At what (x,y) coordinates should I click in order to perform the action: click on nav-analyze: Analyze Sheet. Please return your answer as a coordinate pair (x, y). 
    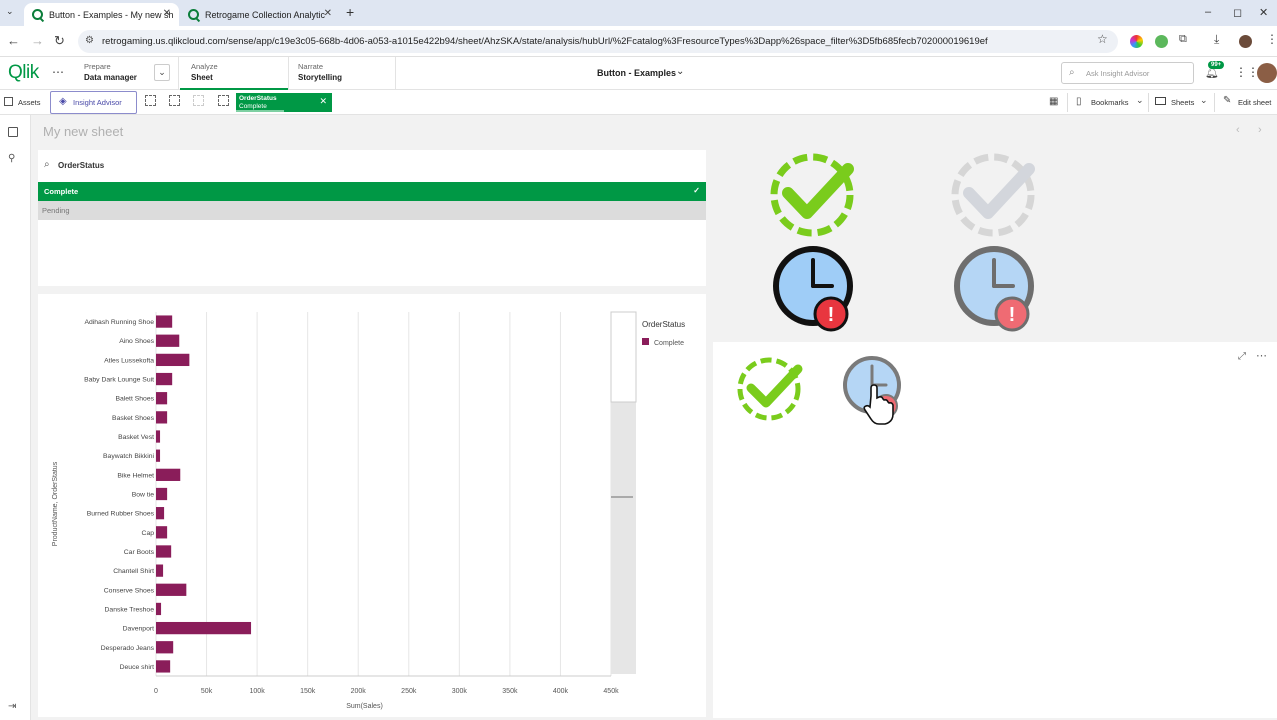
    Looking at the image, I should click on (204, 72).